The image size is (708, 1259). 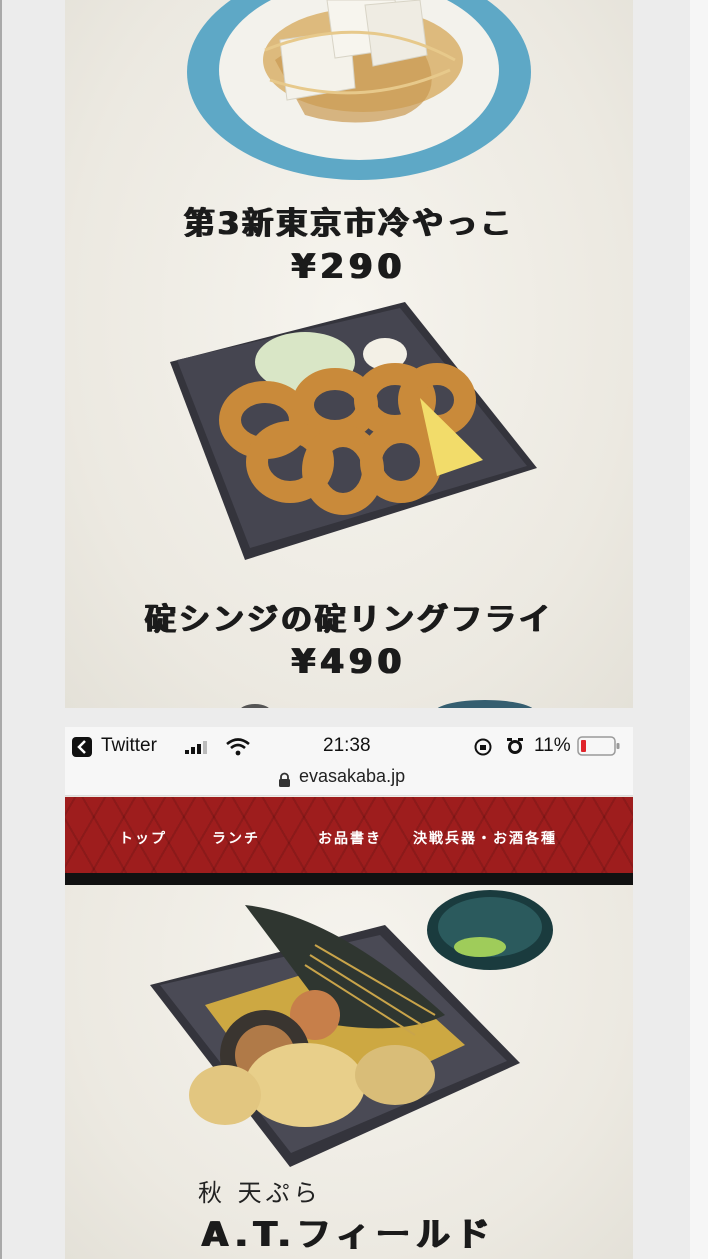 I want to click on menu-item-title: 碇シンジの碇リングフライ, so click(x=349, y=620).